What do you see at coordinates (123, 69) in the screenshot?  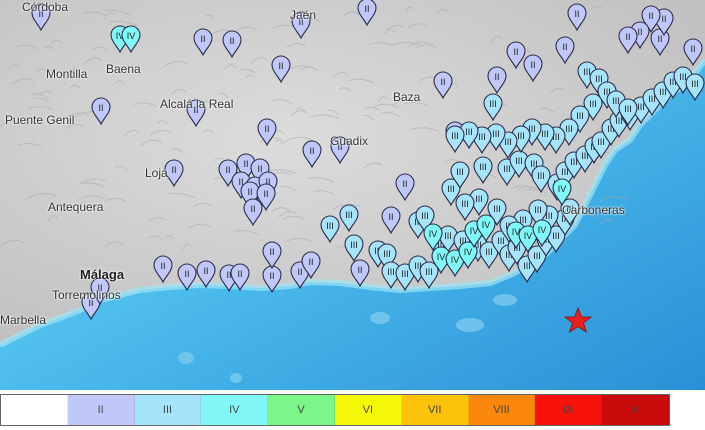 I see `place-label-baena: Baena` at bounding box center [123, 69].